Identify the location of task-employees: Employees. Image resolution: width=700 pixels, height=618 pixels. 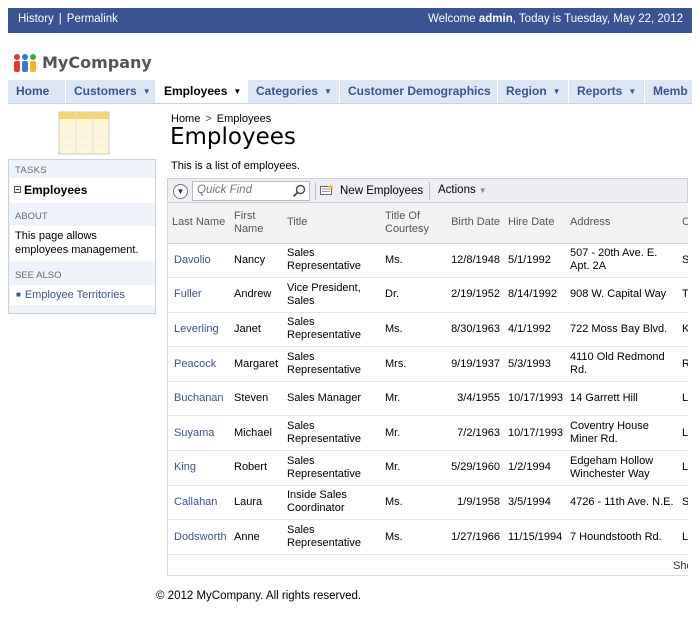
(82, 190).